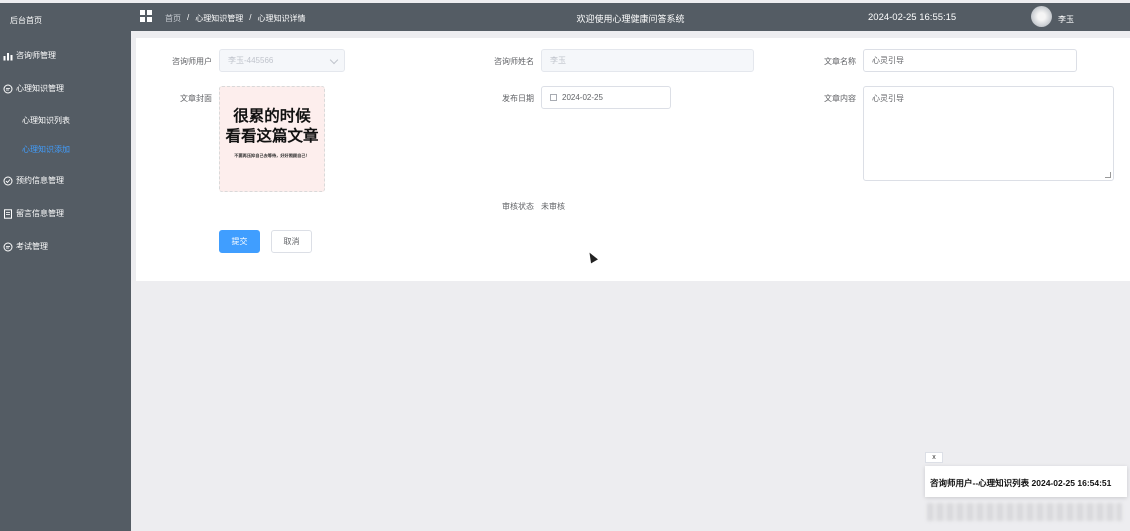  Describe the element at coordinates (1041, 16) in the screenshot. I see `avatar` at that location.